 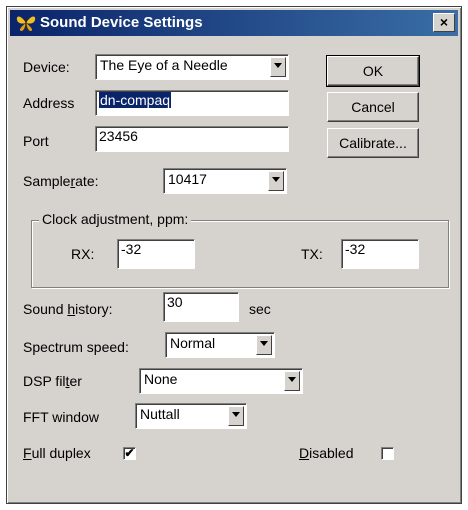 I want to click on device-select: The Eye of a Needle, so click(x=192, y=67).